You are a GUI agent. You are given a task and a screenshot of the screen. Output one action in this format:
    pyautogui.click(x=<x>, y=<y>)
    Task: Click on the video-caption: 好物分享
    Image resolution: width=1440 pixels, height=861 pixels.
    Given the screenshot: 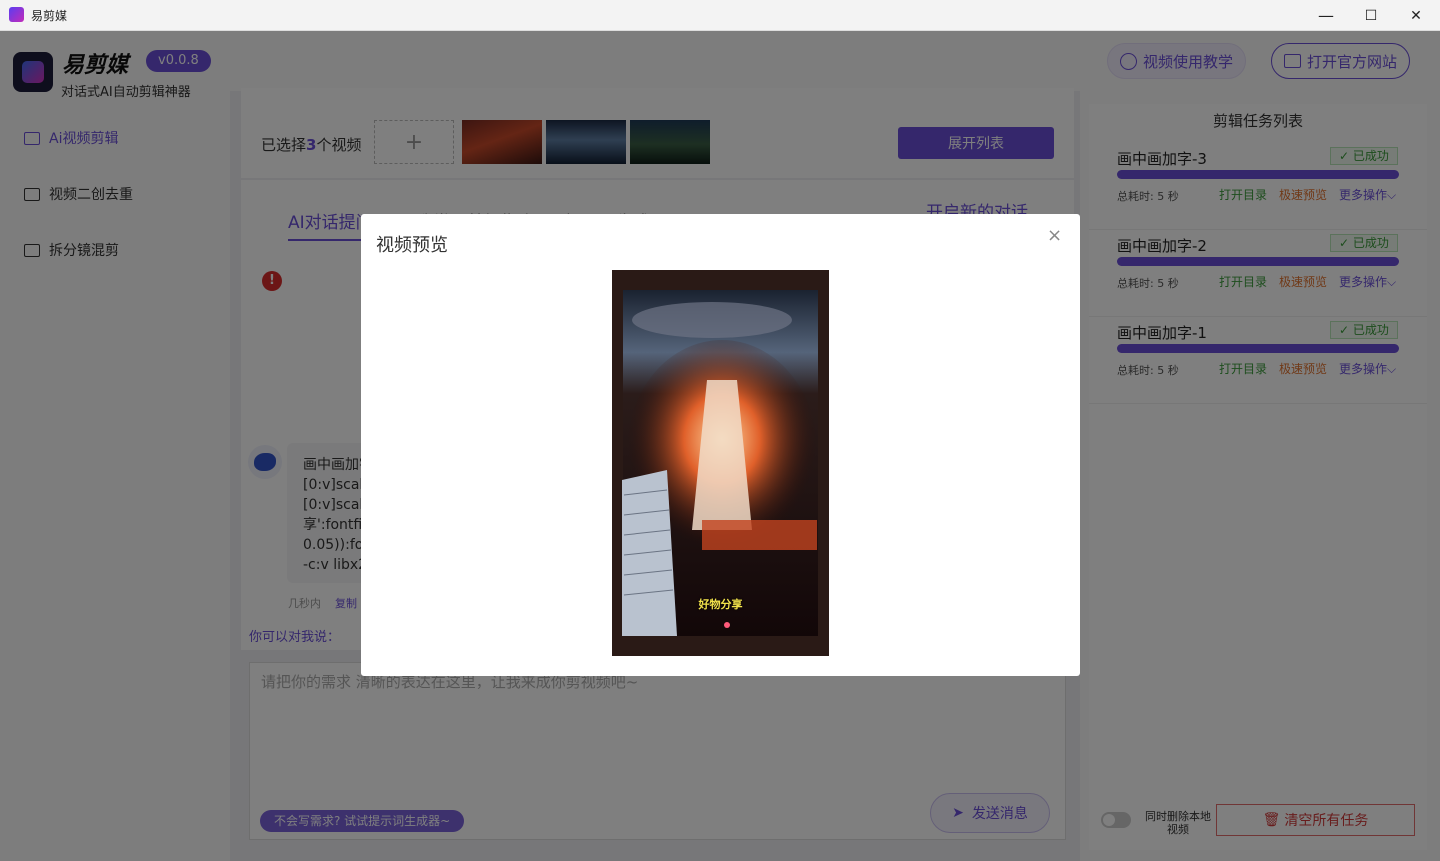 What is the action you would take?
    pyautogui.click(x=720, y=604)
    